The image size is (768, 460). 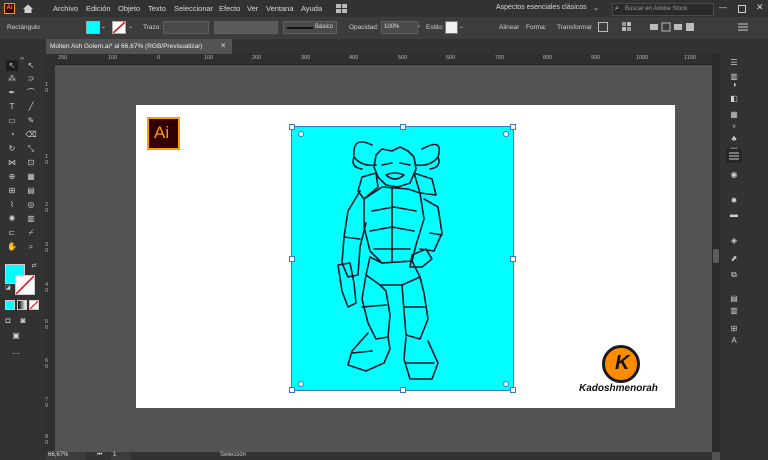 What do you see at coordinates (16, 353) in the screenshot?
I see `edit-toolbar-icon: ⋯` at bounding box center [16, 353].